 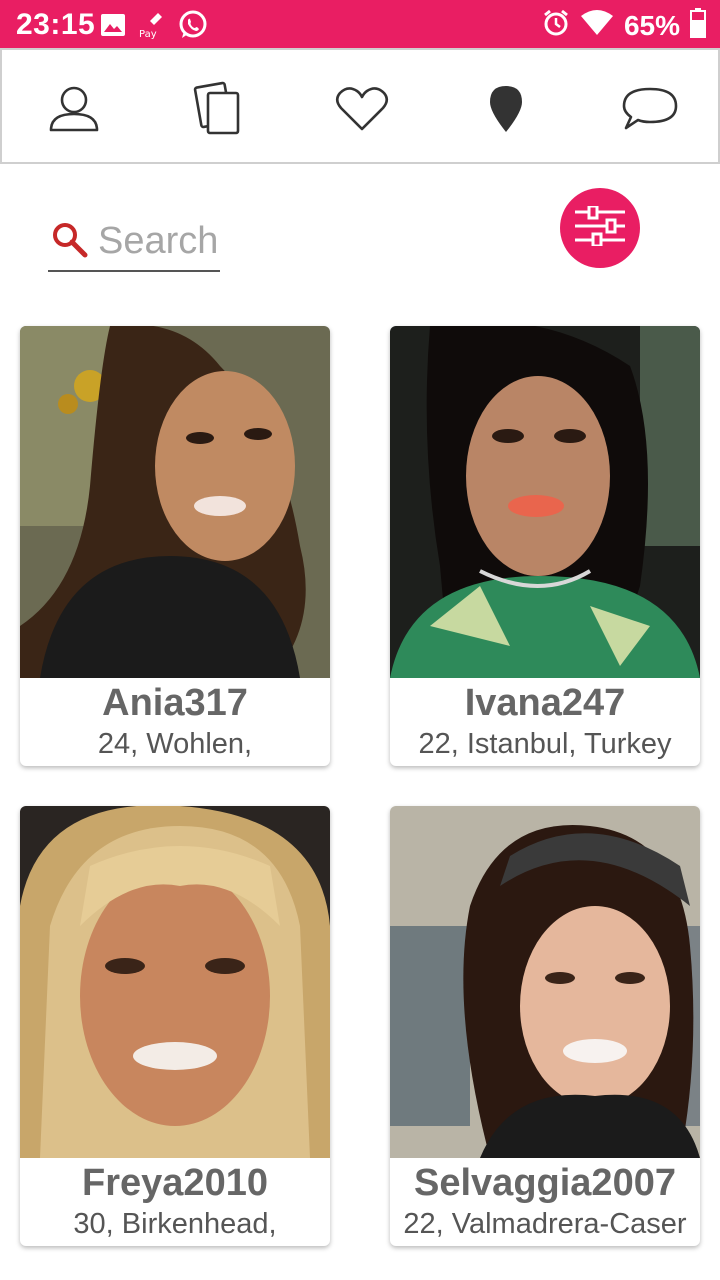 I want to click on nav-likes-button, so click(x=362, y=111).